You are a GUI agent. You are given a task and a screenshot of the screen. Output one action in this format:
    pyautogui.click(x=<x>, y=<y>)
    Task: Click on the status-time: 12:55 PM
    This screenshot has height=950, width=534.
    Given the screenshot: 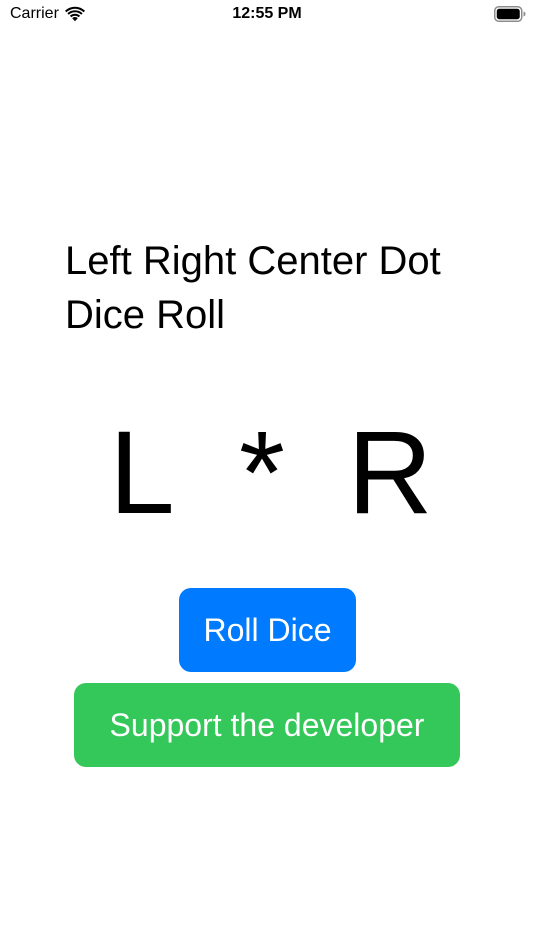 What is the action you would take?
    pyautogui.click(x=267, y=13)
    